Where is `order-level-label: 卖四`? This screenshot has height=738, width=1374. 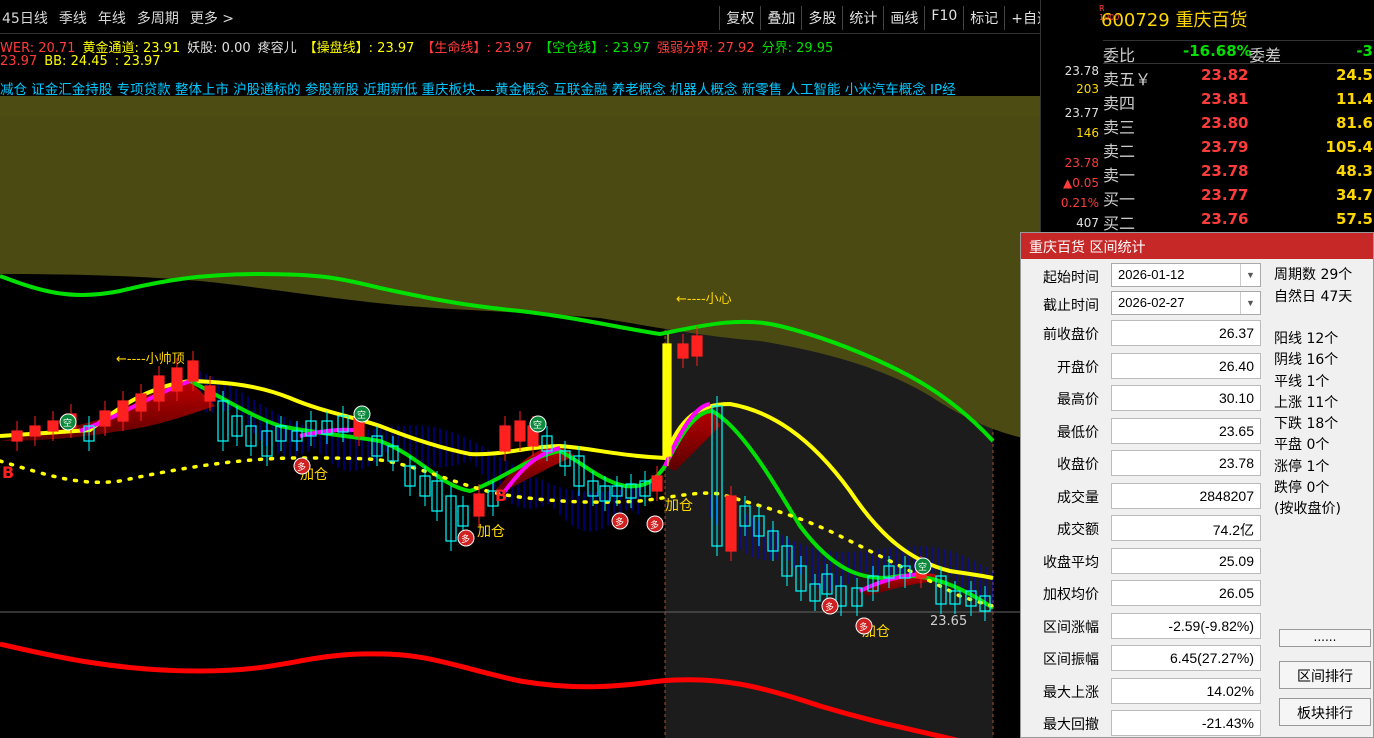
order-level-label: 卖四 is located at coordinates (1119, 103).